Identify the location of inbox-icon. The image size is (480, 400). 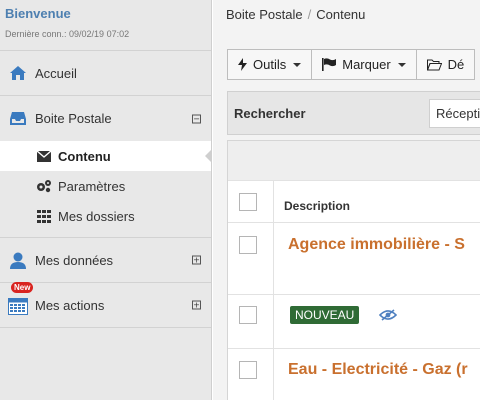
(18, 119).